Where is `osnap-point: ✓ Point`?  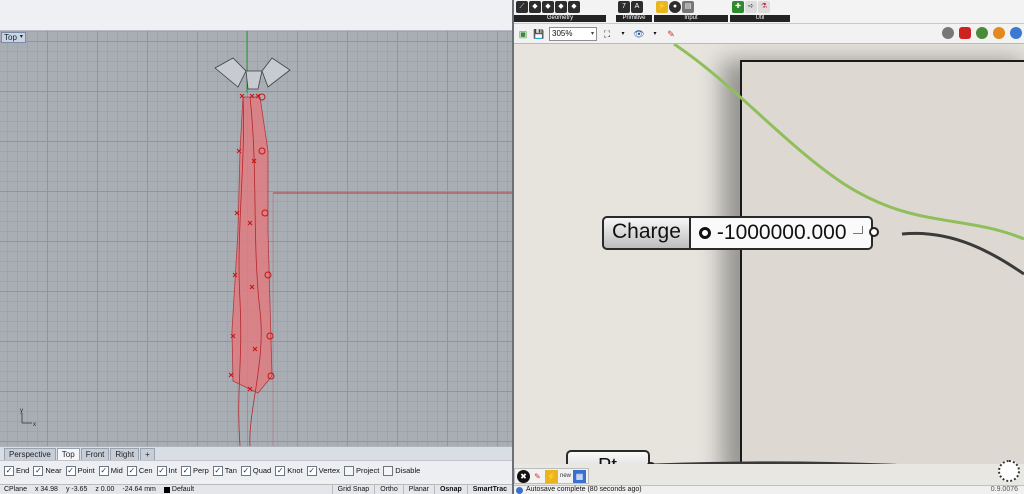 osnap-point: ✓ Point is located at coordinates (80, 470).